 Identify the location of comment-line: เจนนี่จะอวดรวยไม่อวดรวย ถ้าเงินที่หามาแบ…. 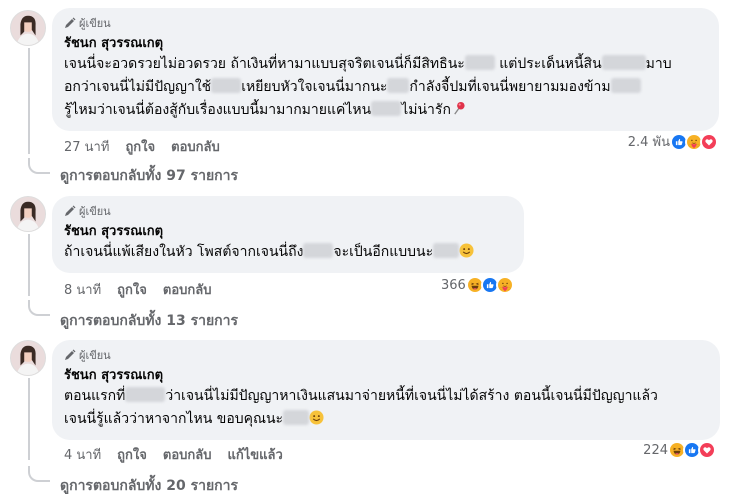
(385, 64).